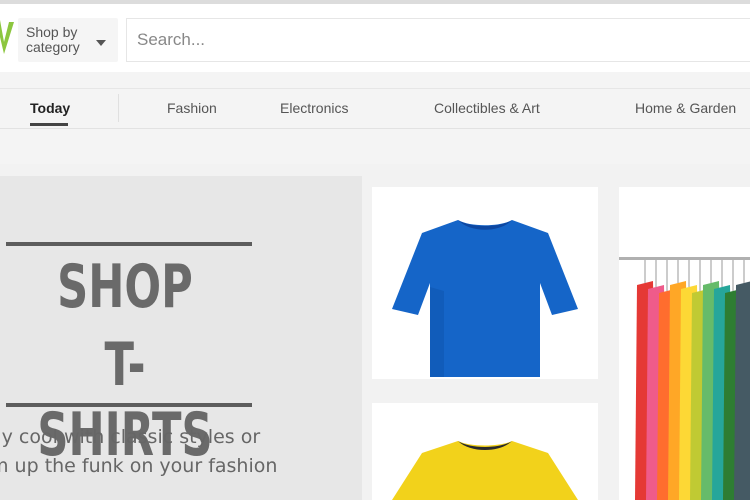 The width and height of the screenshot is (750, 500). What do you see at coordinates (125, 400) in the screenshot?
I see `hero-title-line2: T-SHIRTS` at bounding box center [125, 400].